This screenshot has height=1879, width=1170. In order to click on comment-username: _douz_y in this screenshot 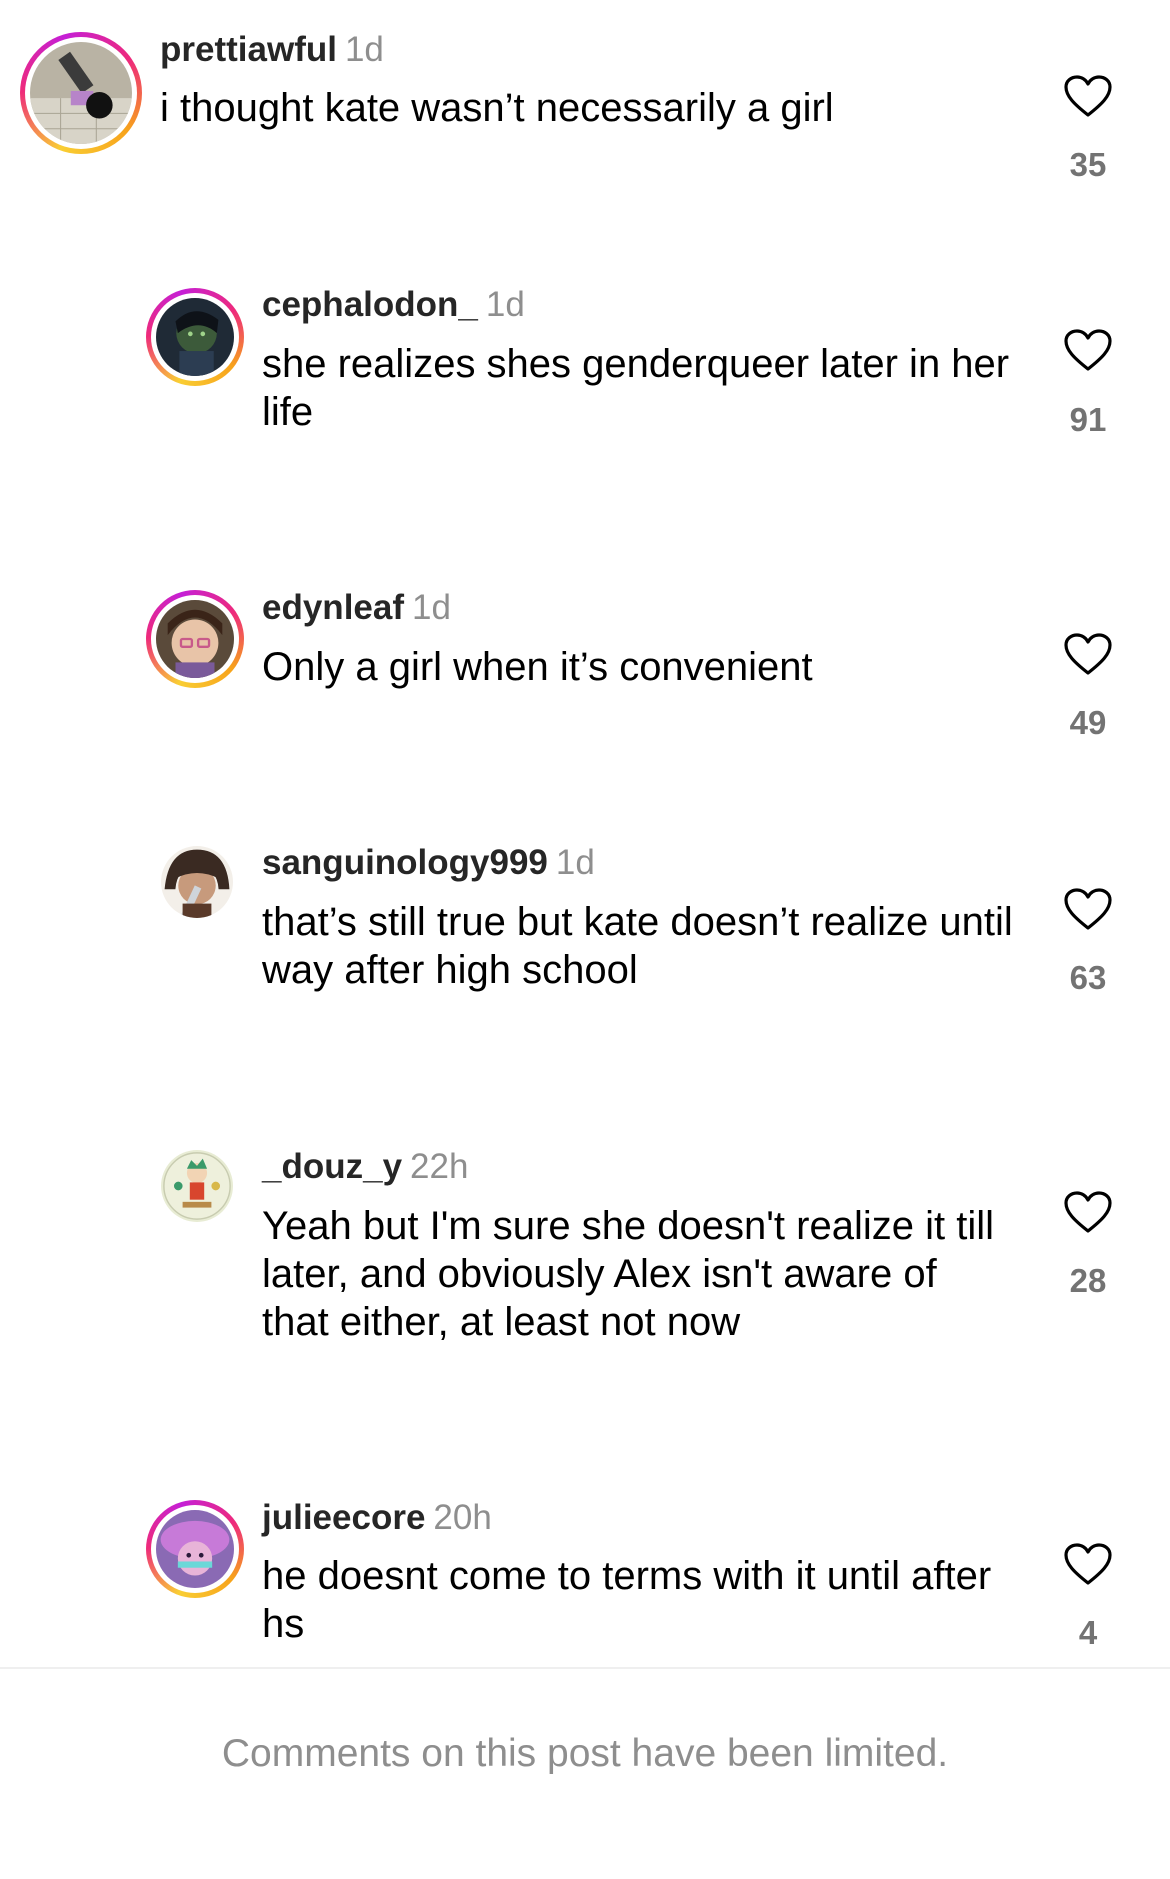, I will do `click(332, 1166)`.